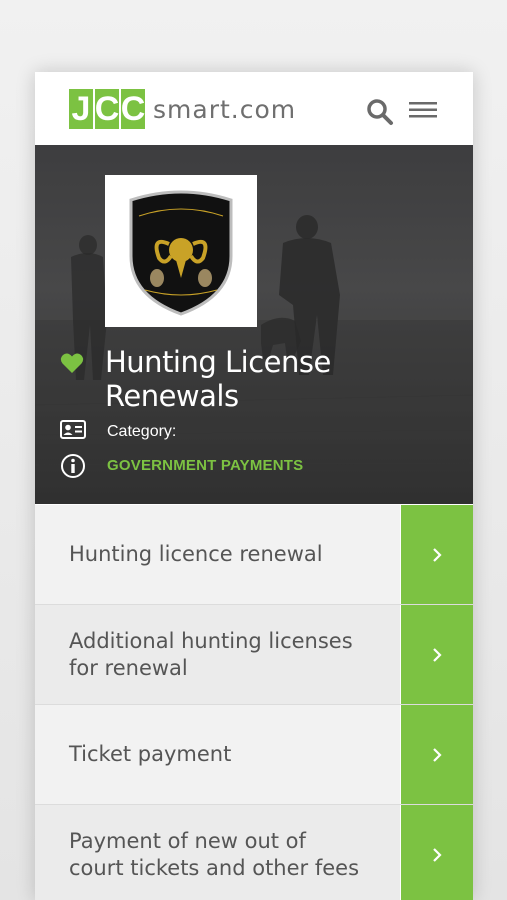  Describe the element at coordinates (254, 755) in the screenshot. I see `service-row-ticket-payment: Ticket payment` at that location.